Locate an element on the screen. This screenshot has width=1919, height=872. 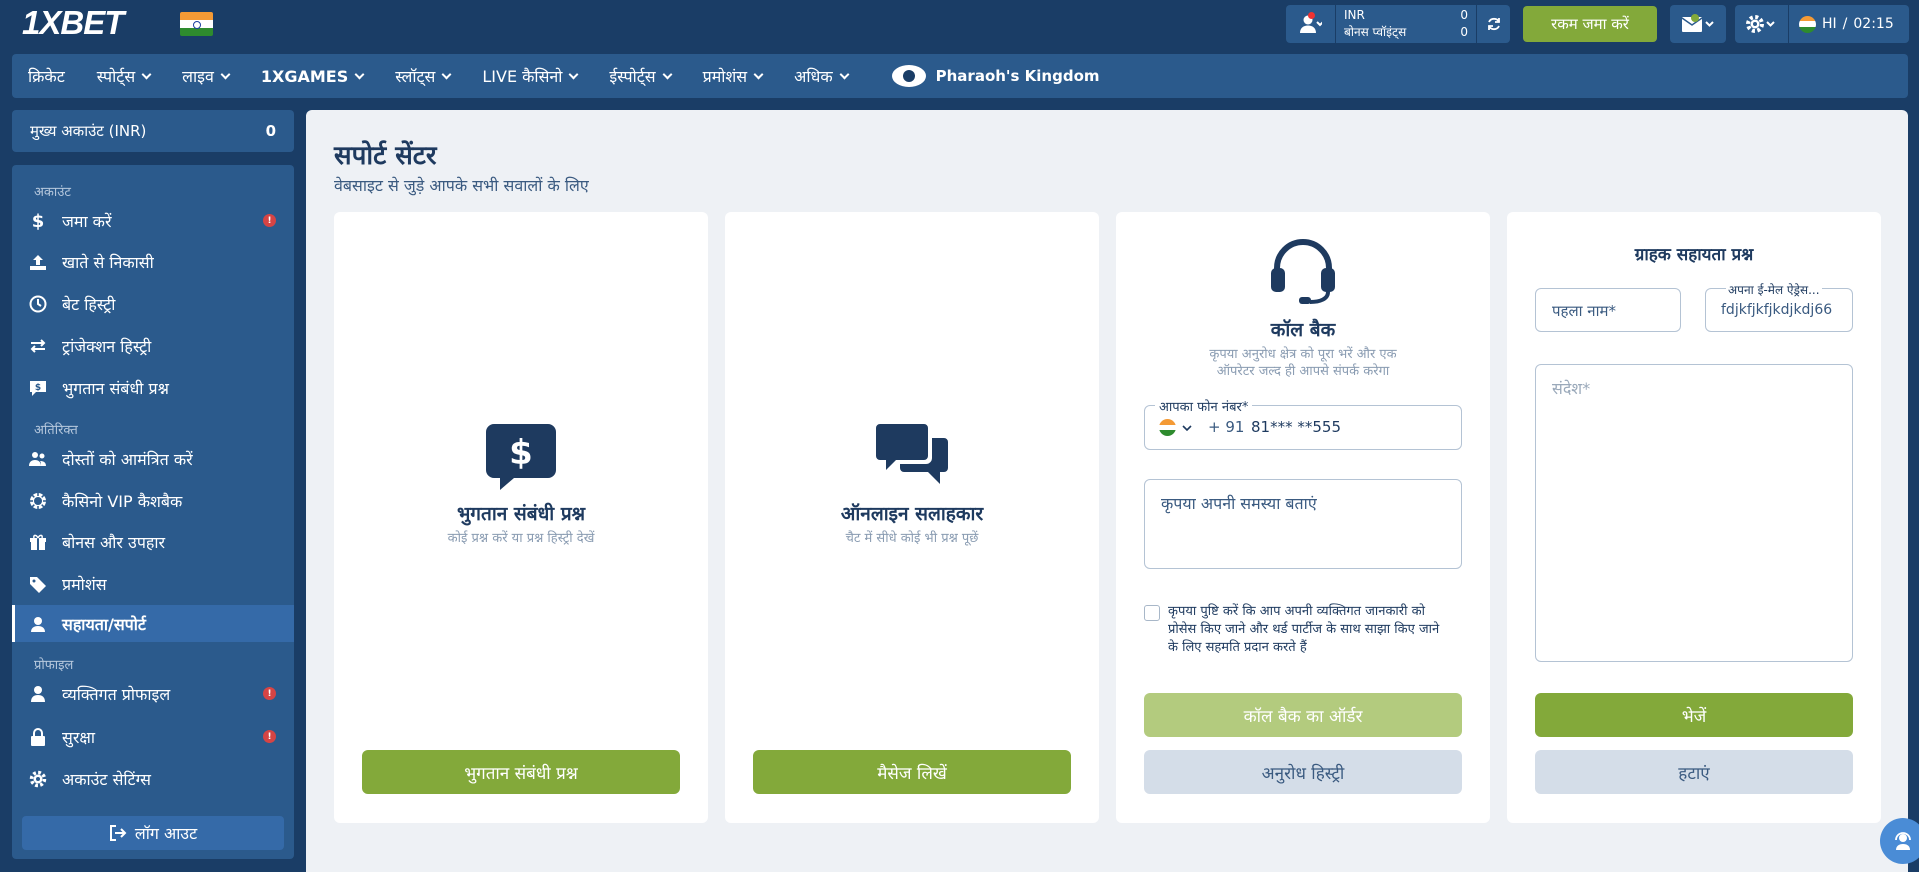
top-bar: 1XBET INR 0 बोनस प्वॉइंट्स 0 रकम जमा करें is located at coordinates (959, 24).